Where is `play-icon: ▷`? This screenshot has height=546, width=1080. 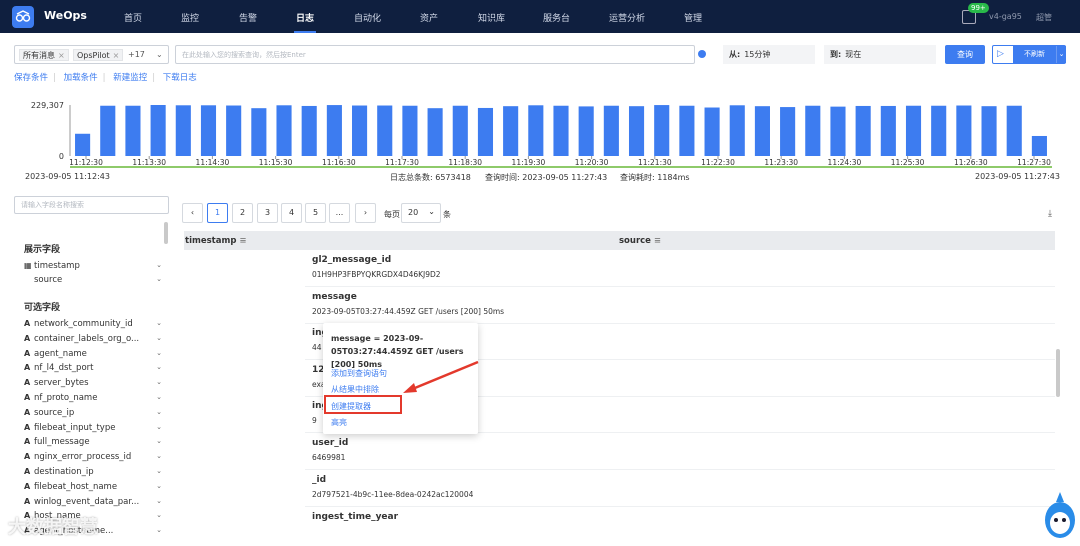
play-icon: ▷ is located at coordinates (1003, 54).